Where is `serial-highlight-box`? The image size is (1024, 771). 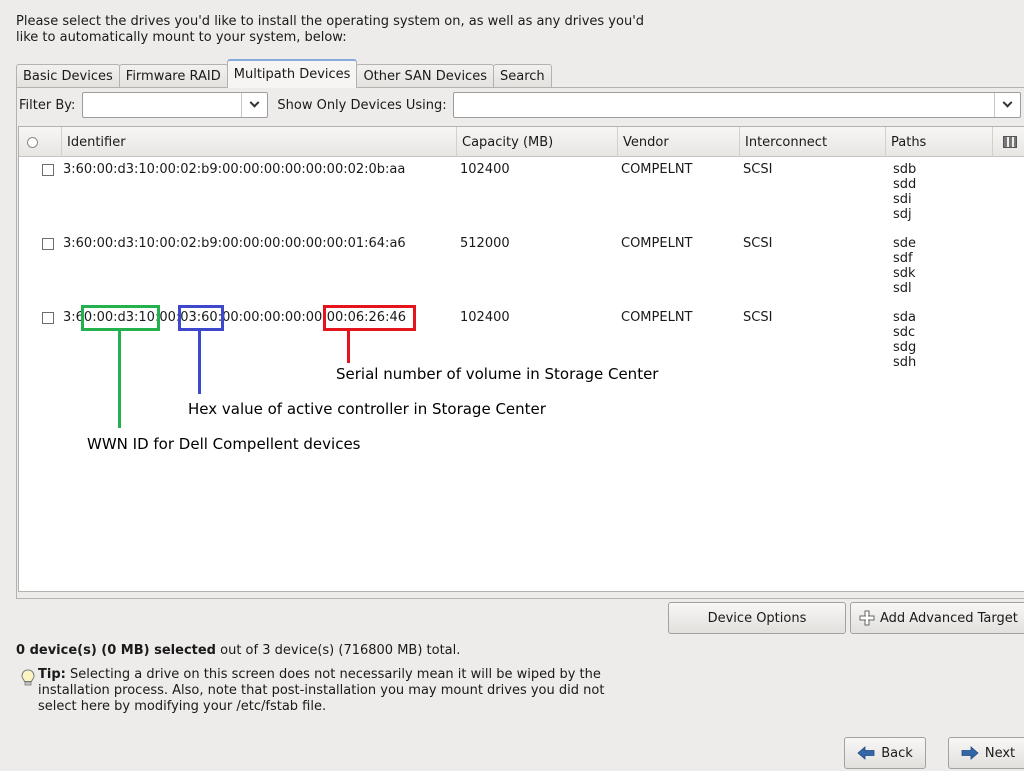 serial-highlight-box is located at coordinates (369, 318).